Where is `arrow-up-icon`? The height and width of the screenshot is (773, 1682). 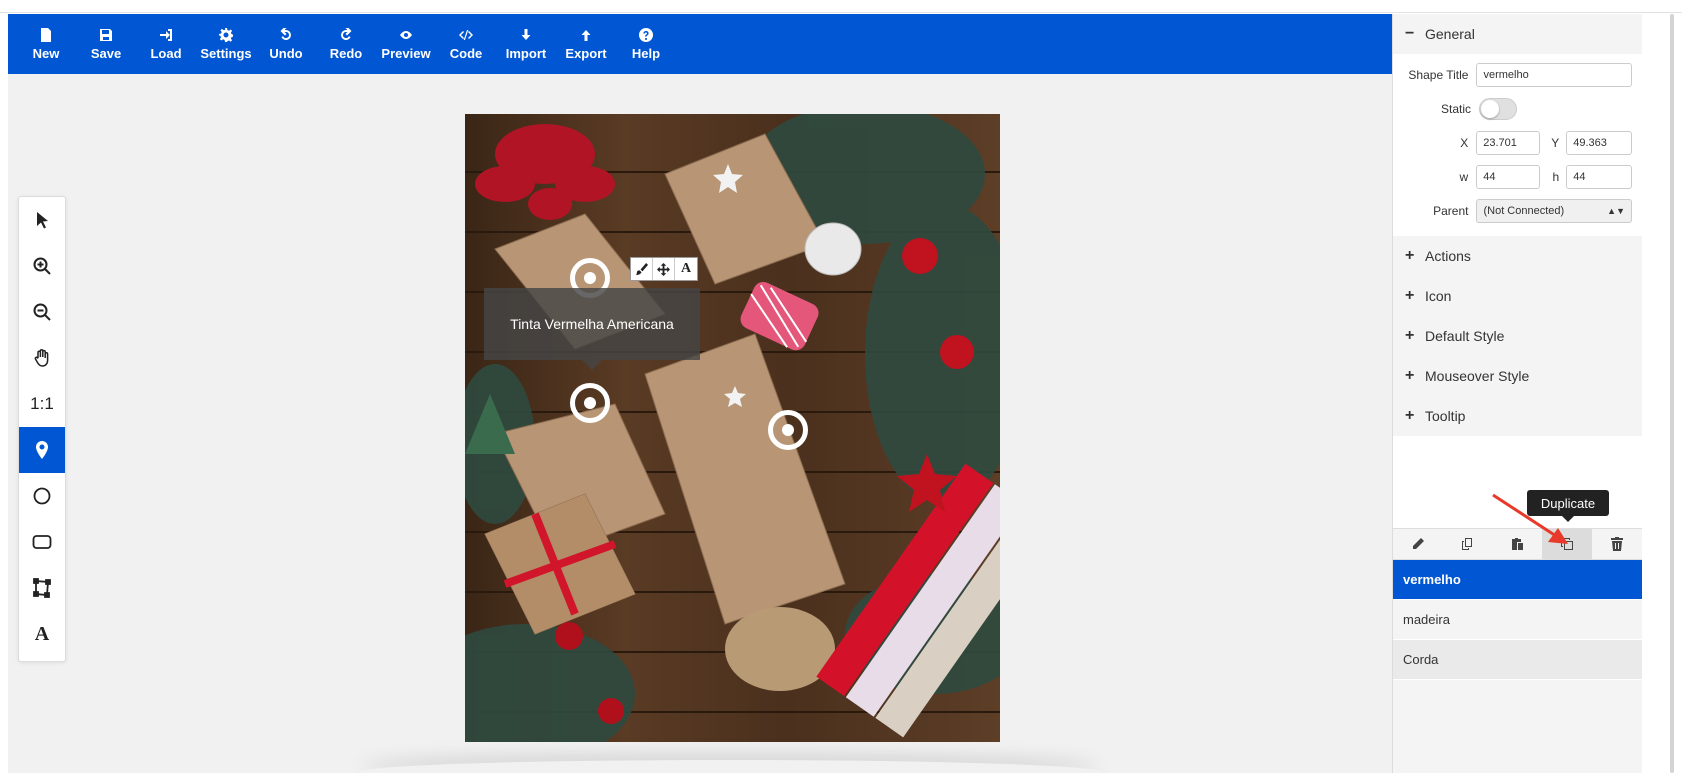
arrow-up-icon is located at coordinates (586, 35).